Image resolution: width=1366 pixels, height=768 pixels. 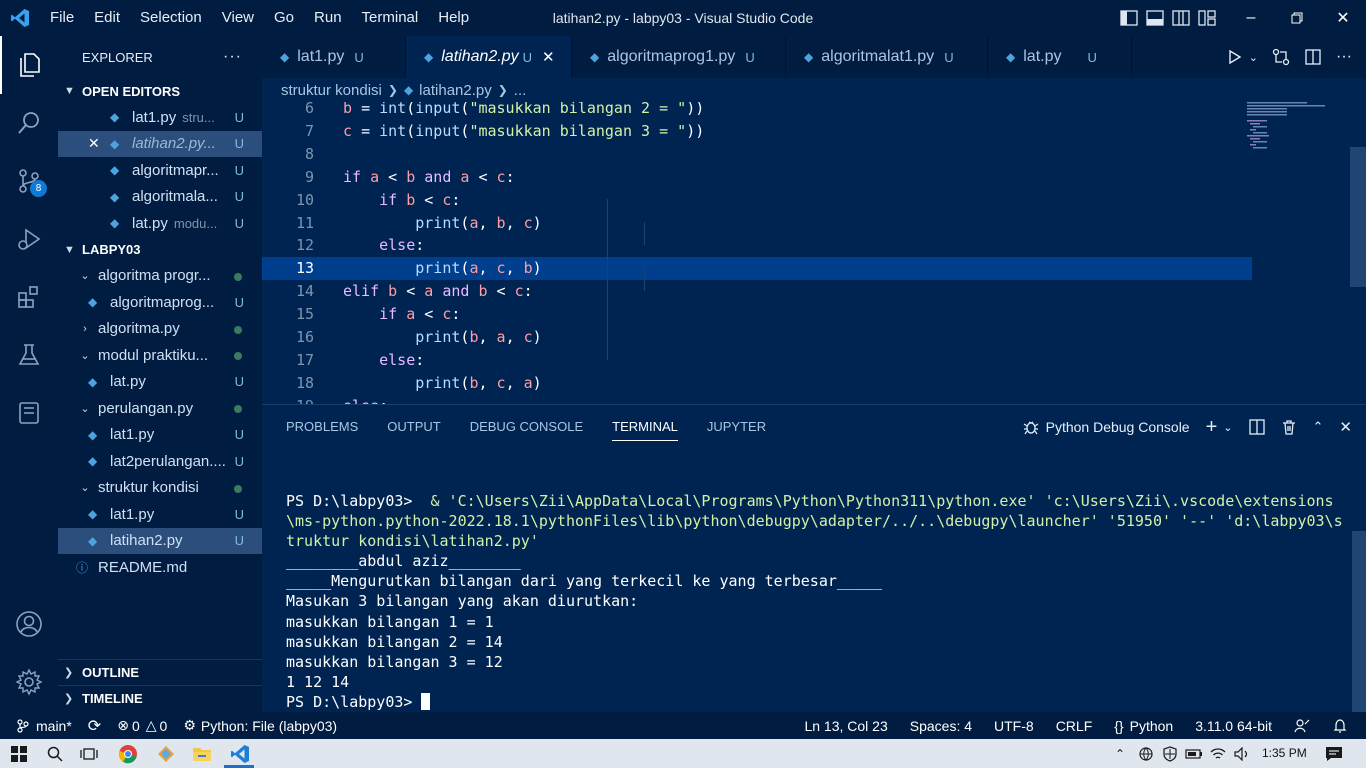 What do you see at coordinates (489, 57) in the screenshot?
I see `tab-latihan2: ◆ latihan2.py U ✕` at bounding box center [489, 57].